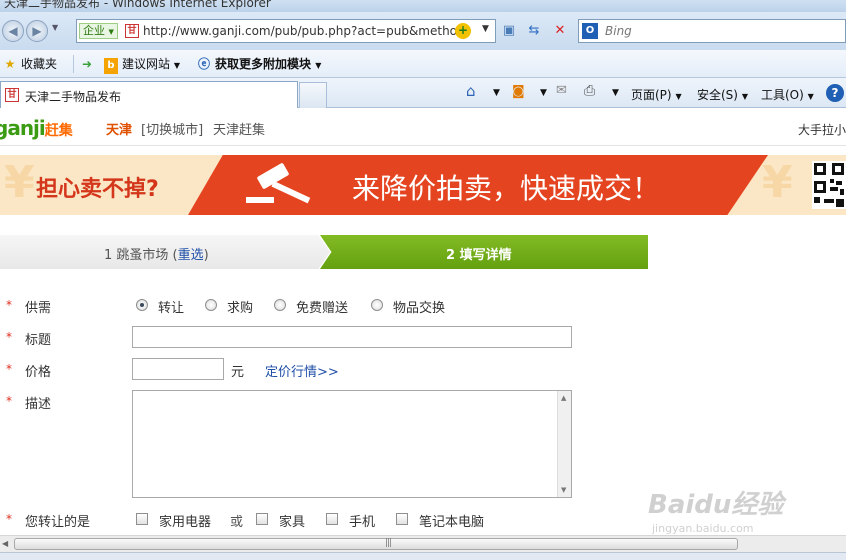 The image size is (846, 560). Describe the element at coordinates (423, 556) in the screenshot. I see `status-bar` at that location.